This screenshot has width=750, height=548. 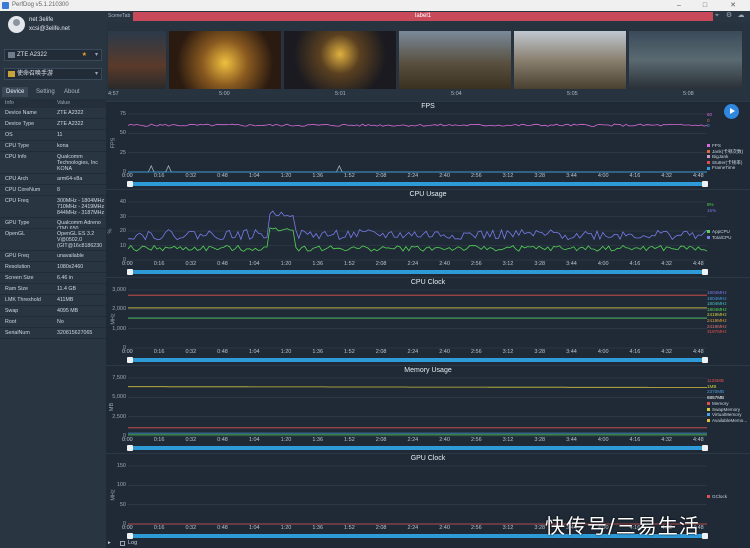 What do you see at coordinates (133, 543) in the screenshot?
I see `log-label: Log` at bounding box center [133, 543].